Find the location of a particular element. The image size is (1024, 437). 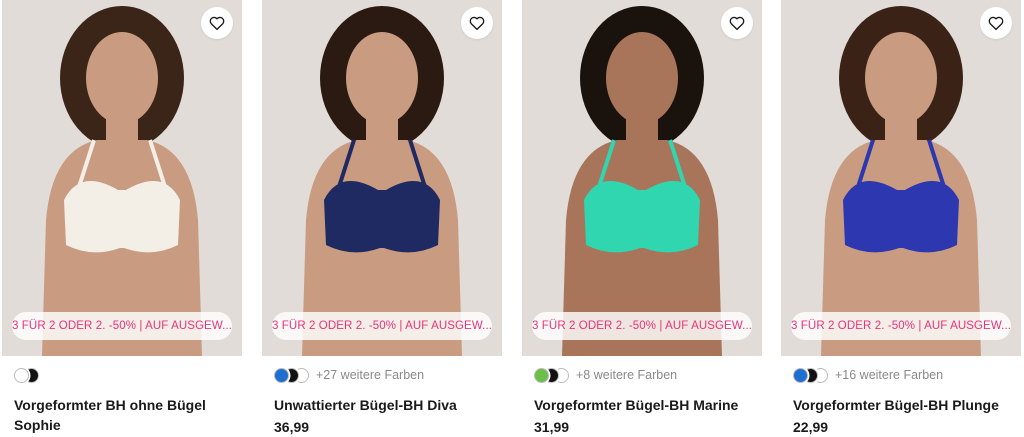

product-price: 31,99 is located at coordinates (552, 427).